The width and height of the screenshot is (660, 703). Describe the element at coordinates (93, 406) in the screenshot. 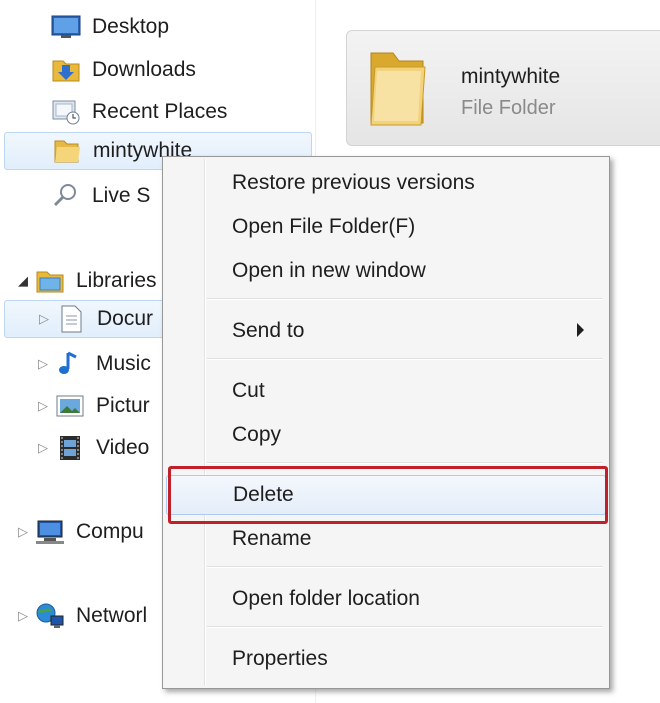

I see `nav-item-pictures: ▷ Pictur` at that location.